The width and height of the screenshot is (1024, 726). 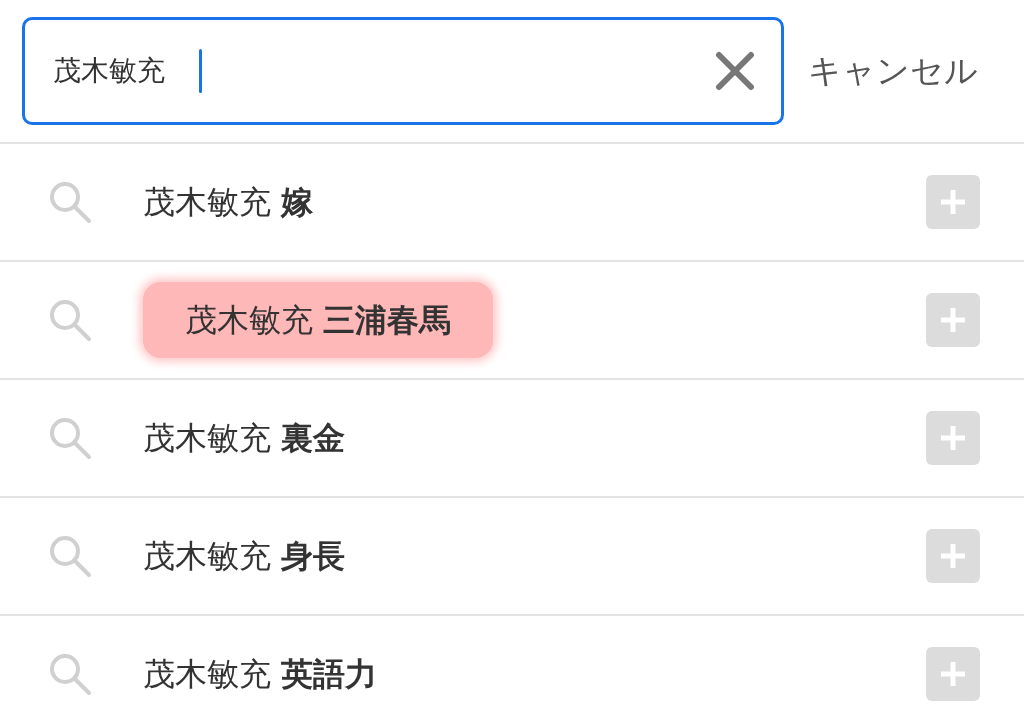 What do you see at coordinates (244, 556) in the screenshot?
I see `suggestion-text: 茂木敏充 身長` at bounding box center [244, 556].